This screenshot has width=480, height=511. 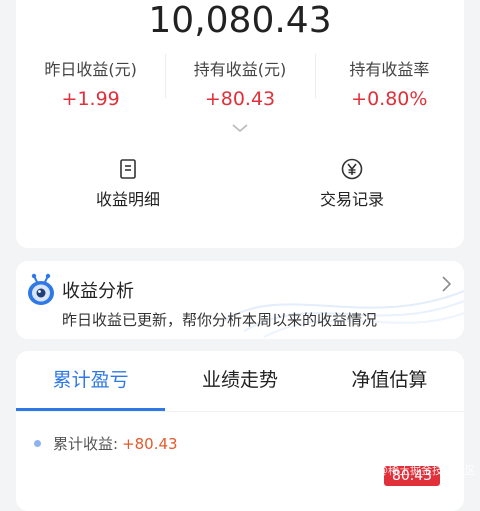 What do you see at coordinates (128, 184) in the screenshot?
I see `earnings-detail-button: 收益明细` at bounding box center [128, 184].